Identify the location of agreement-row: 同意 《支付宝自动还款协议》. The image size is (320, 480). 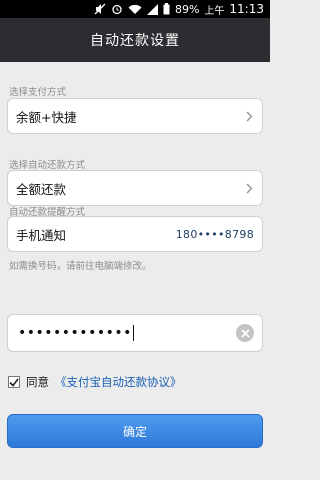
(95, 382).